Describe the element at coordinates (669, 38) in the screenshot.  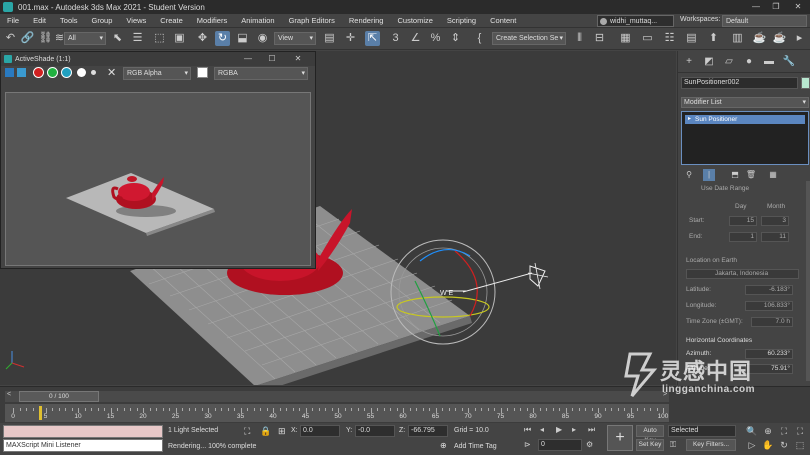
I see `curve-editor-icon: ☷` at that location.